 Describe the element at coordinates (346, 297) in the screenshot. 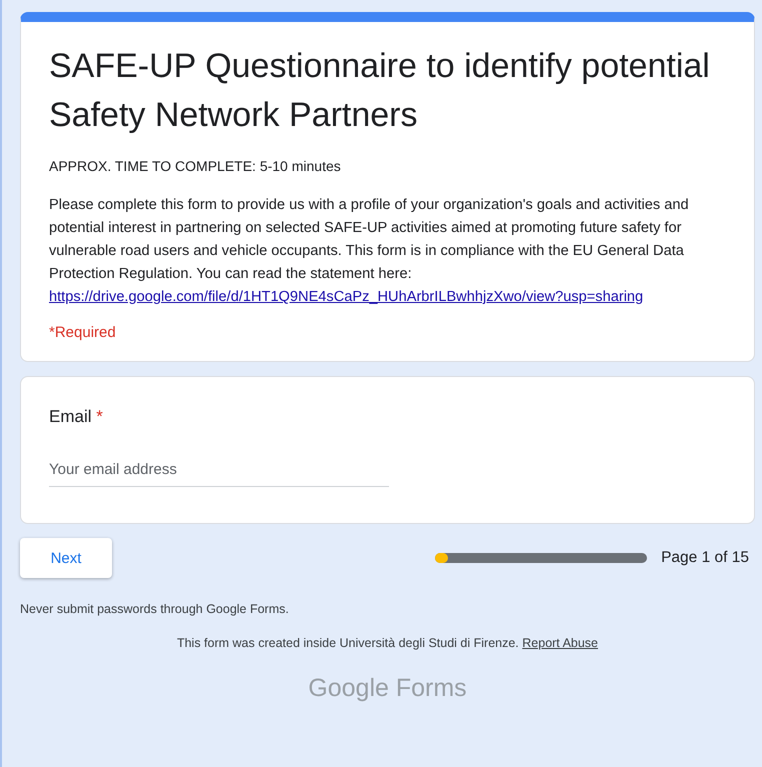

I see `statement-link: https://drive.google.com/file/d/1HT1Q9NE4sCaPz_HUhArbrILBwhhjzXwo/view?usp=sharing` at that location.